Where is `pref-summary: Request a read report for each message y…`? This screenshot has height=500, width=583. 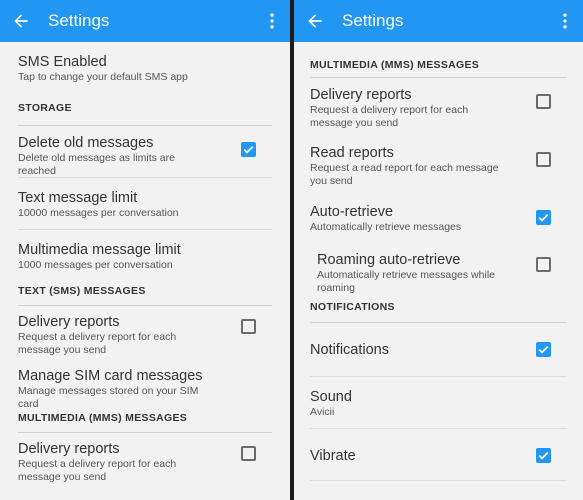 pref-summary: Request a read report for each message y… is located at coordinates (404, 174).